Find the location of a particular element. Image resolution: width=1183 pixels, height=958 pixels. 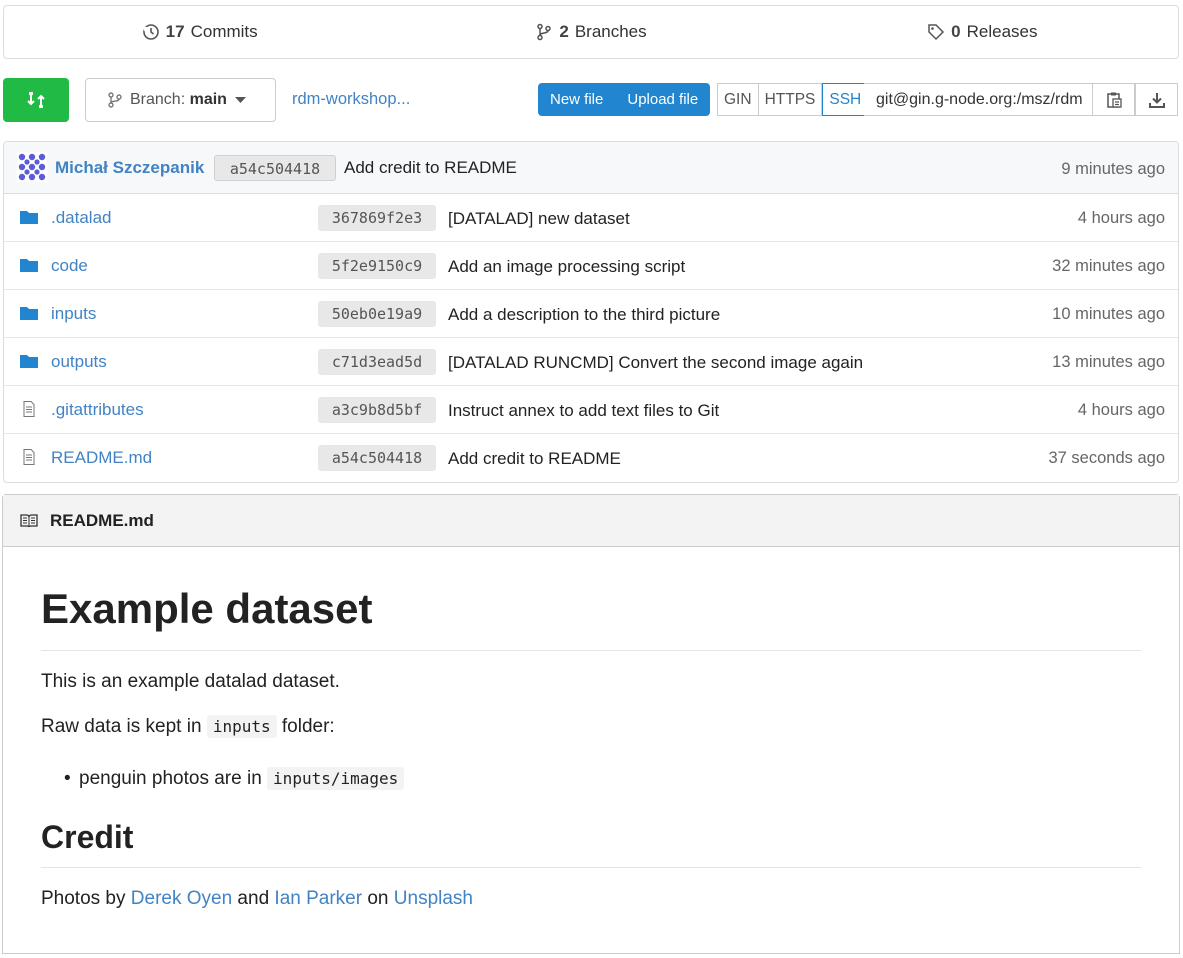

protocol-https: HTTPS is located at coordinates (790, 99).